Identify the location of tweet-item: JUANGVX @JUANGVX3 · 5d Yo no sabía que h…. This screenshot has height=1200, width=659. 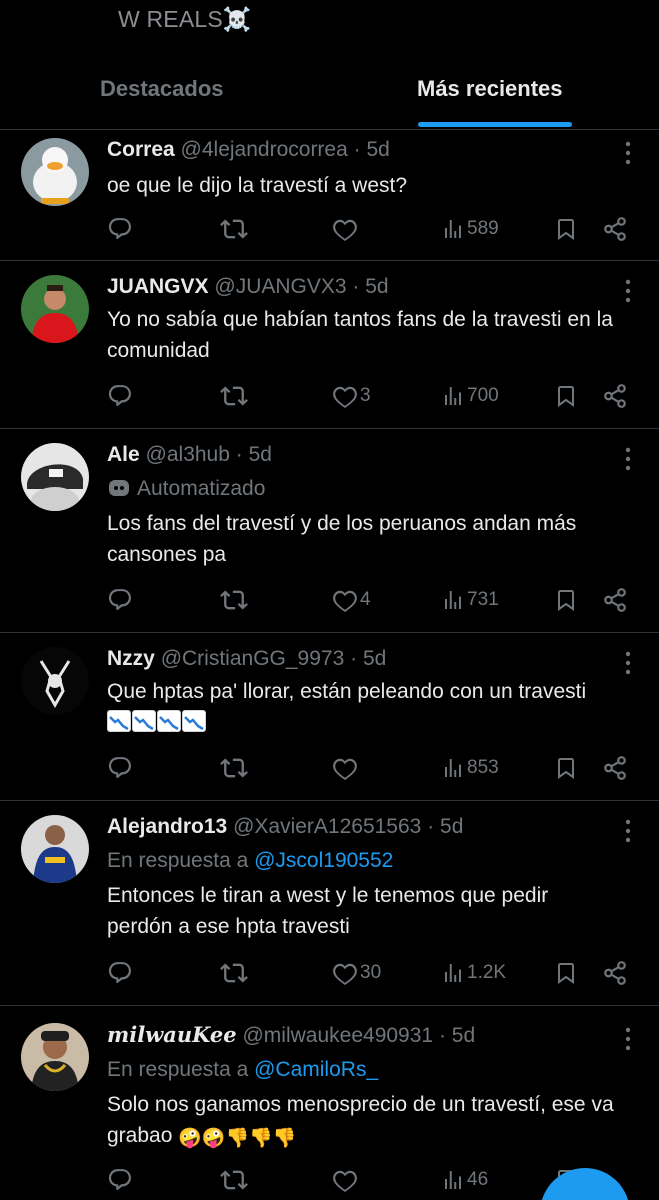
(329, 345).